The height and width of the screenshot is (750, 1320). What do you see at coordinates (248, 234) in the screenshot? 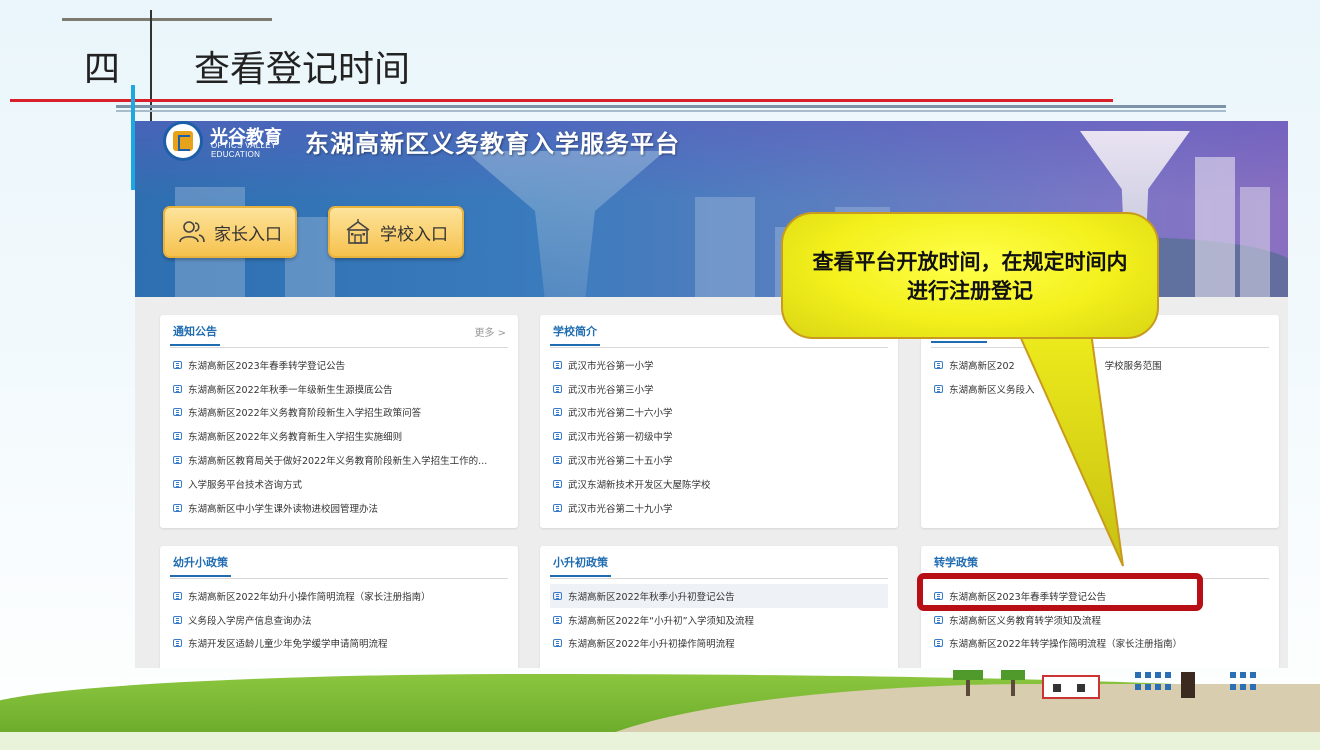
I see `parent-entry-label: 家长入口` at bounding box center [248, 234].